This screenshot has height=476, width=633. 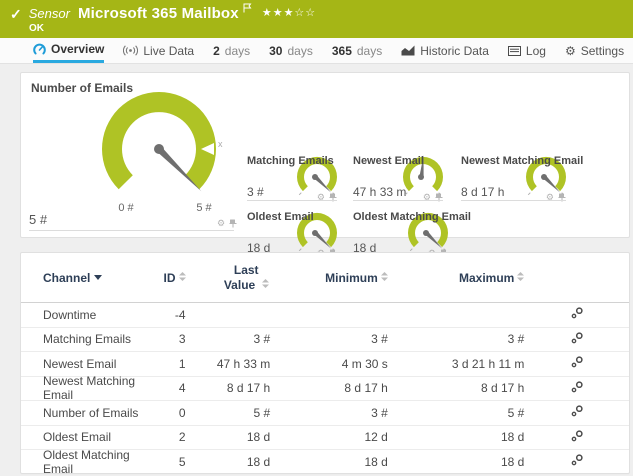 What do you see at coordinates (16, 14) in the screenshot?
I see `status-check-icon: ✓` at bounding box center [16, 14].